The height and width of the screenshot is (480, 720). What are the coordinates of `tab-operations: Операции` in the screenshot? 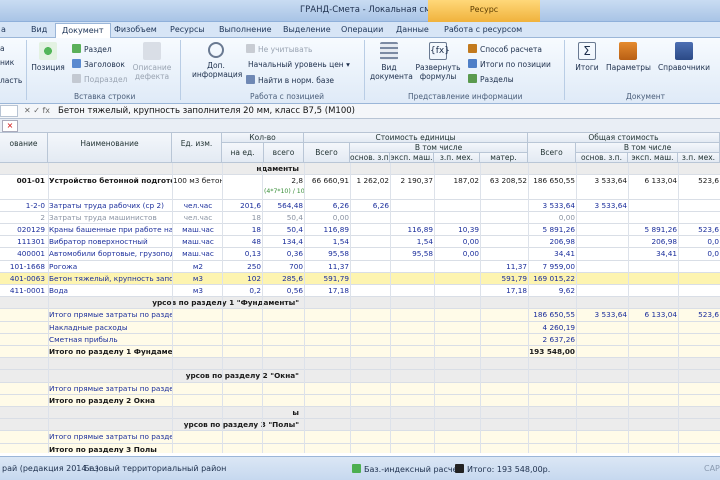 It's located at (362, 30).